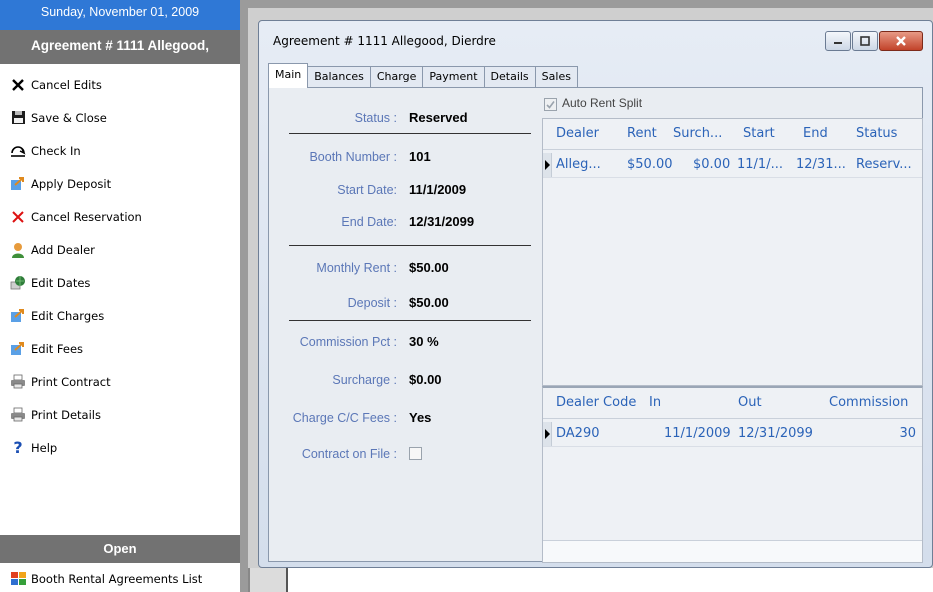  I want to click on column-header-commission: Commission, so click(868, 403).